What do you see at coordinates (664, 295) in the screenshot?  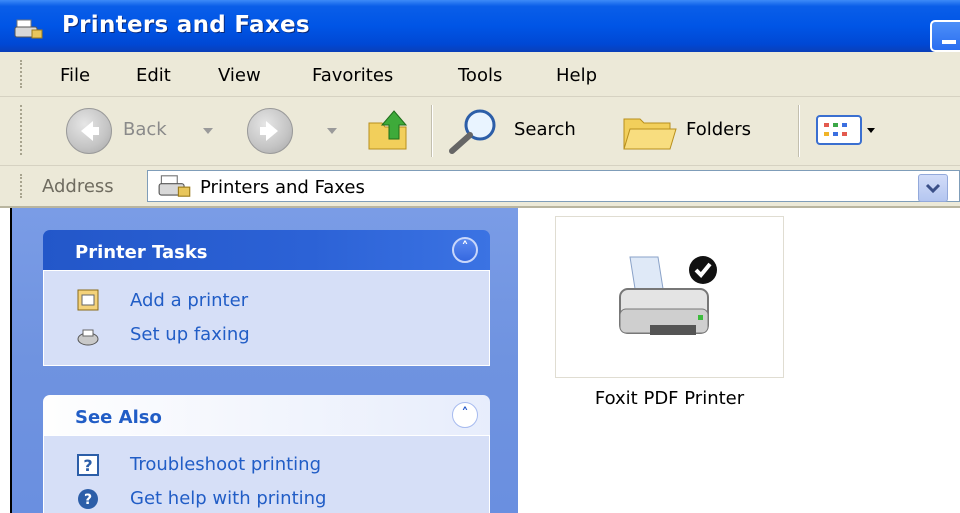 I see `printer-icon` at bounding box center [664, 295].